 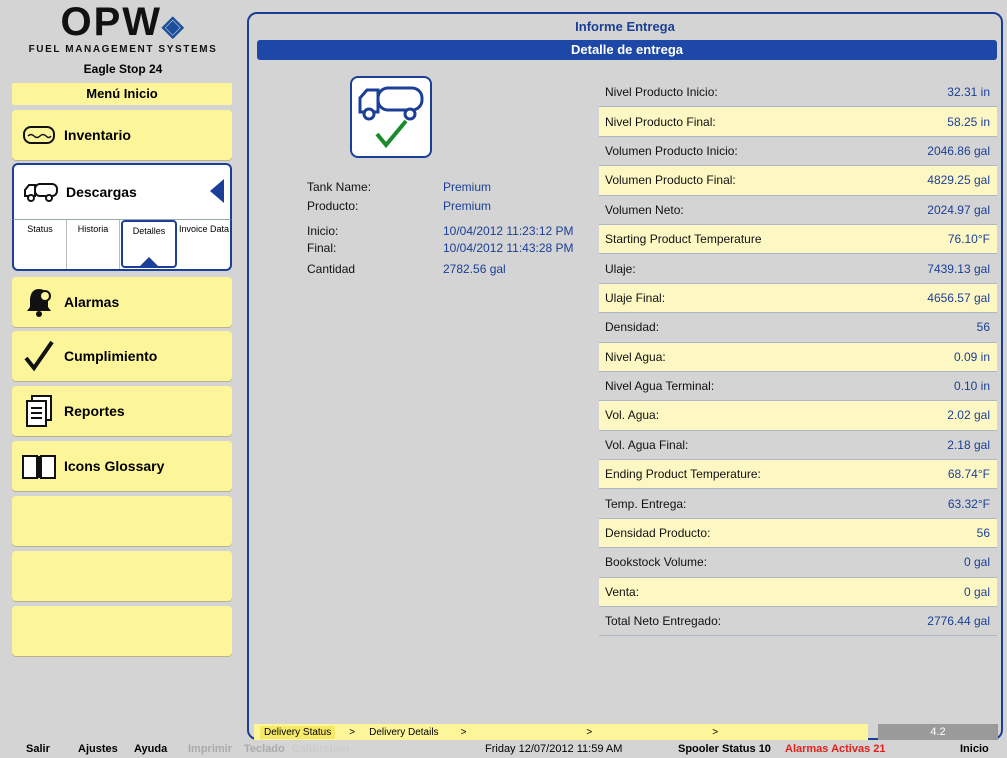 What do you see at coordinates (798, 387) in the screenshot?
I see `detail-row: Nivel Agua Terminal: 0.10 in` at bounding box center [798, 387].